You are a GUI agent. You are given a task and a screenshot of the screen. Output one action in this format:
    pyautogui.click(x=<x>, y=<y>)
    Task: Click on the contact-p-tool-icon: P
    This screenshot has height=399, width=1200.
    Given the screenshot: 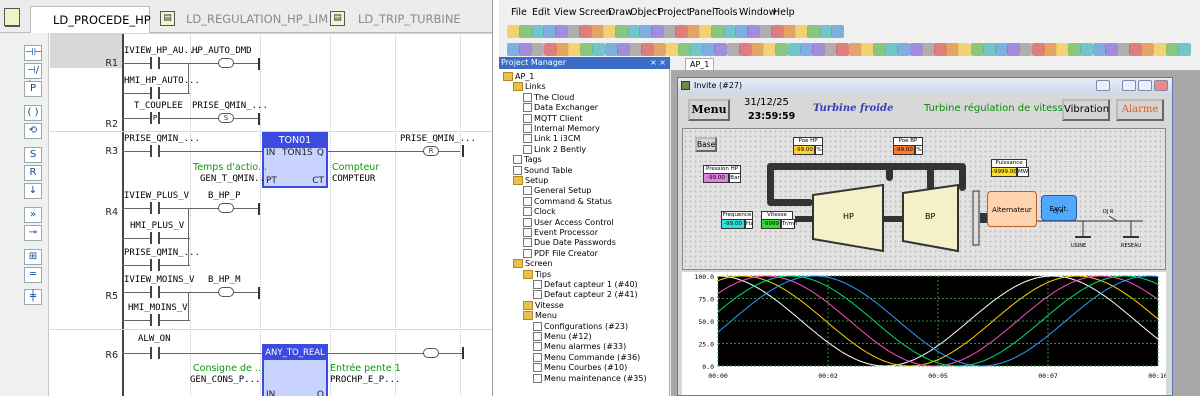 What is the action you would take?
    pyautogui.click(x=33, y=89)
    